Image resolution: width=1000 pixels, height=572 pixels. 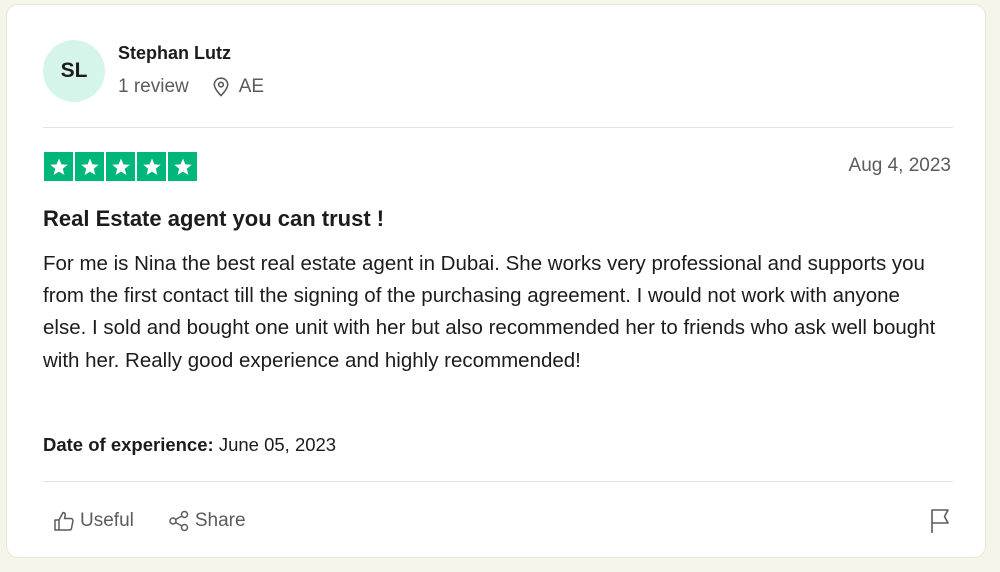 I want to click on review-date: Aug 4, 2023, so click(x=899, y=165).